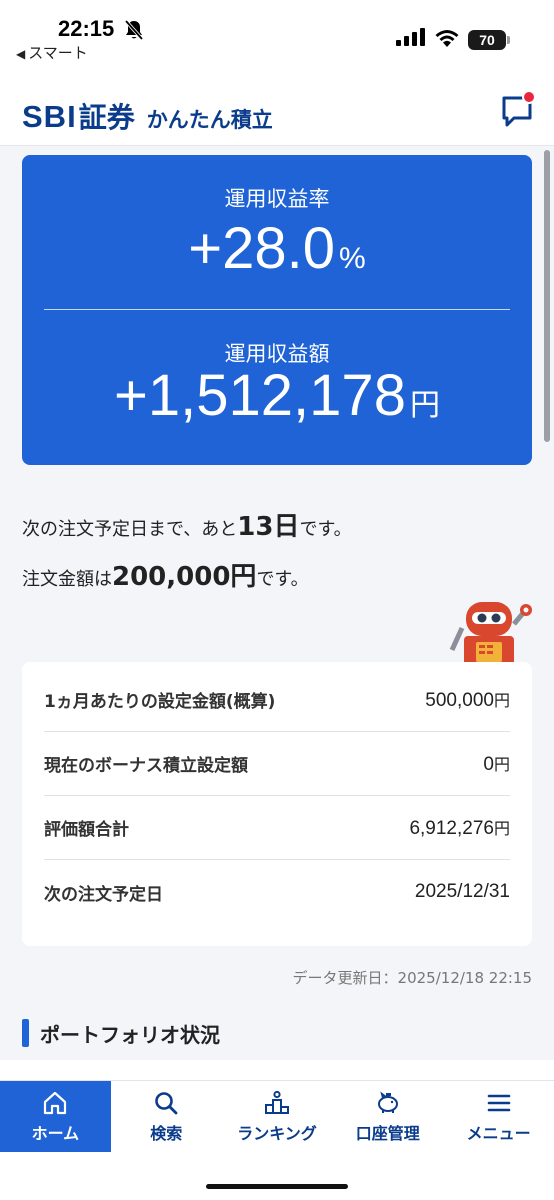  What do you see at coordinates (508, 40) in the screenshot?
I see `battery-tip` at bounding box center [508, 40].